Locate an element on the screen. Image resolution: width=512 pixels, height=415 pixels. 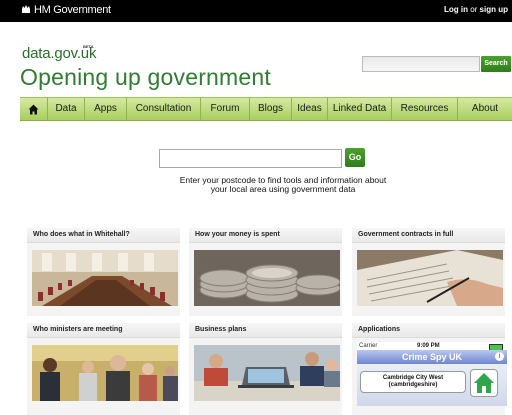
laptop-meeting-photo is located at coordinates (267, 373).